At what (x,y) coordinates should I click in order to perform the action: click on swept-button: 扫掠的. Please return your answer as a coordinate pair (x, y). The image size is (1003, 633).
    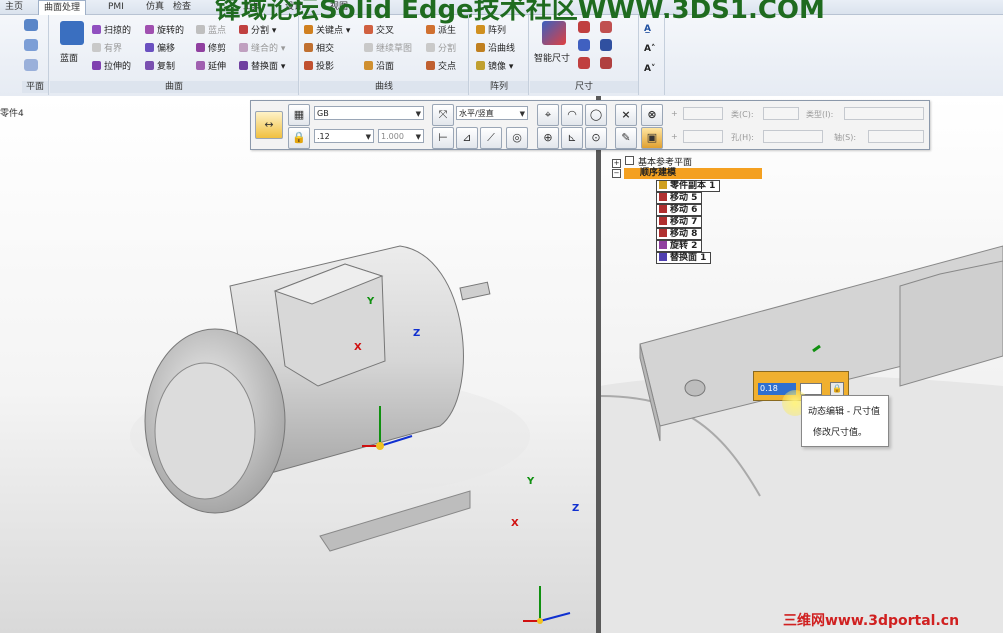
    Looking at the image, I should click on (111, 31).